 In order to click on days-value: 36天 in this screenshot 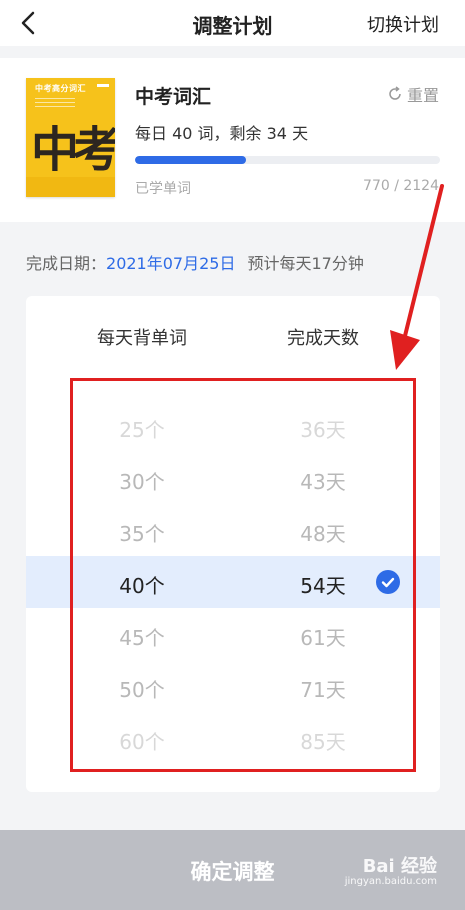, I will do `click(323, 430)`.